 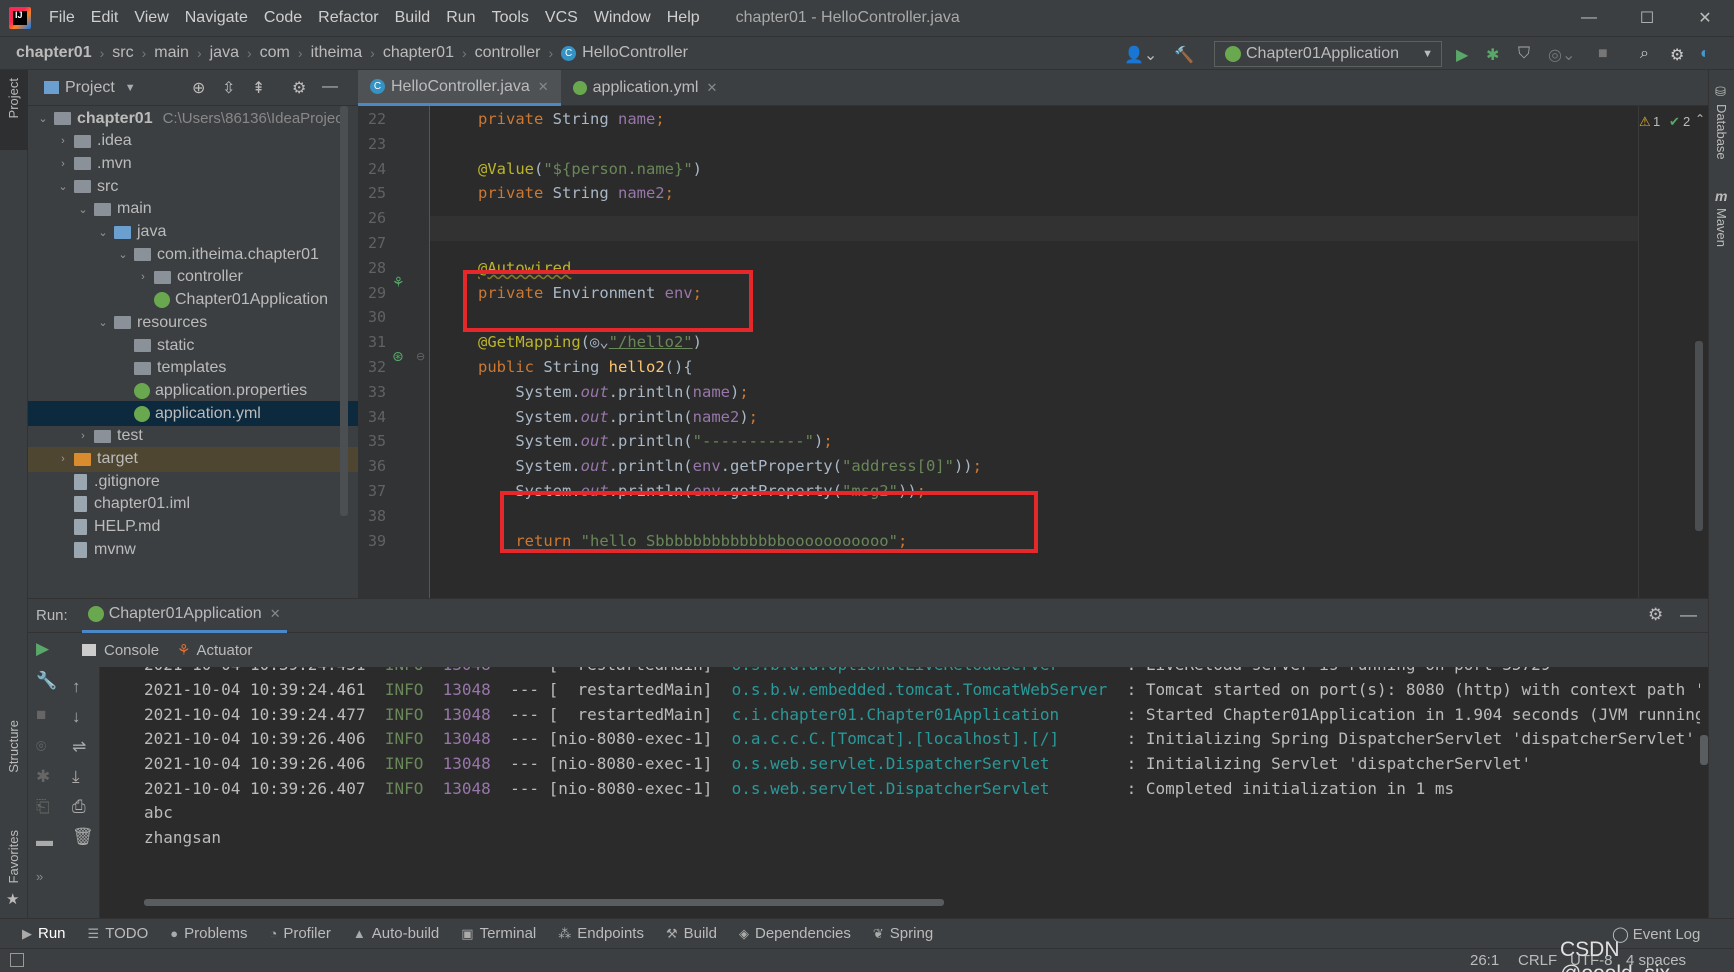 What do you see at coordinates (83, 837) in the screenshot?
I see `trash-icon: 🗑` at bounding box center [83, 837].